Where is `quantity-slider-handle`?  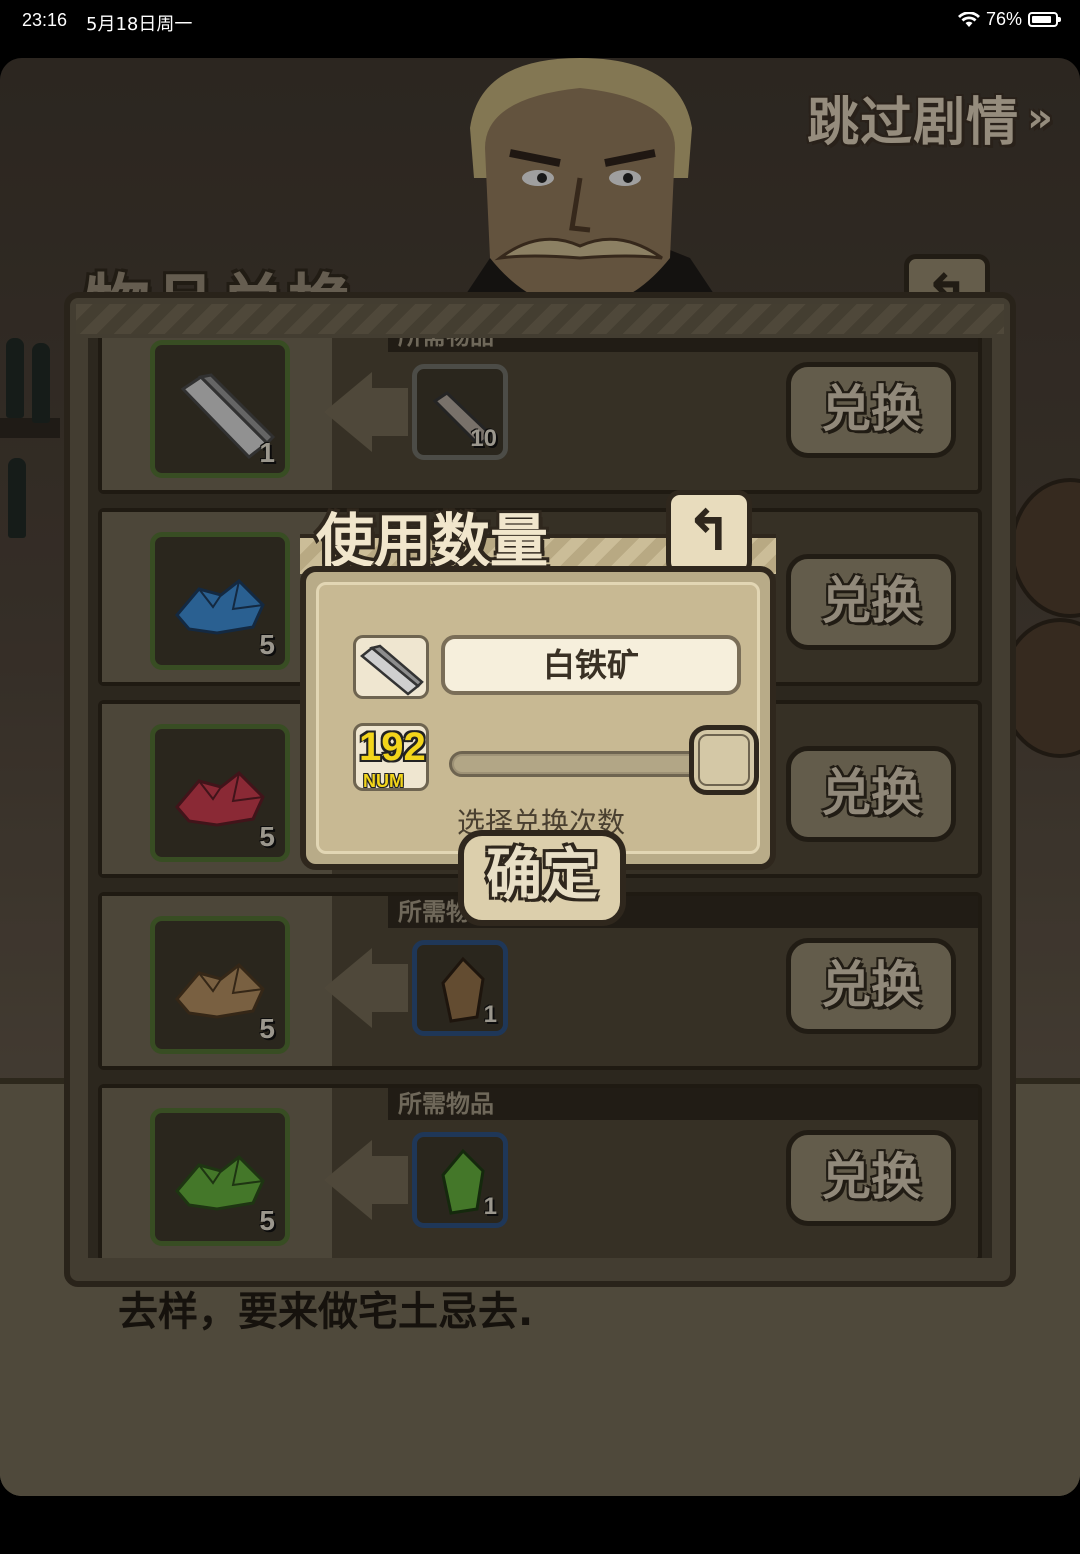
quantity-slider-handle is located at coordinates (724, 760).